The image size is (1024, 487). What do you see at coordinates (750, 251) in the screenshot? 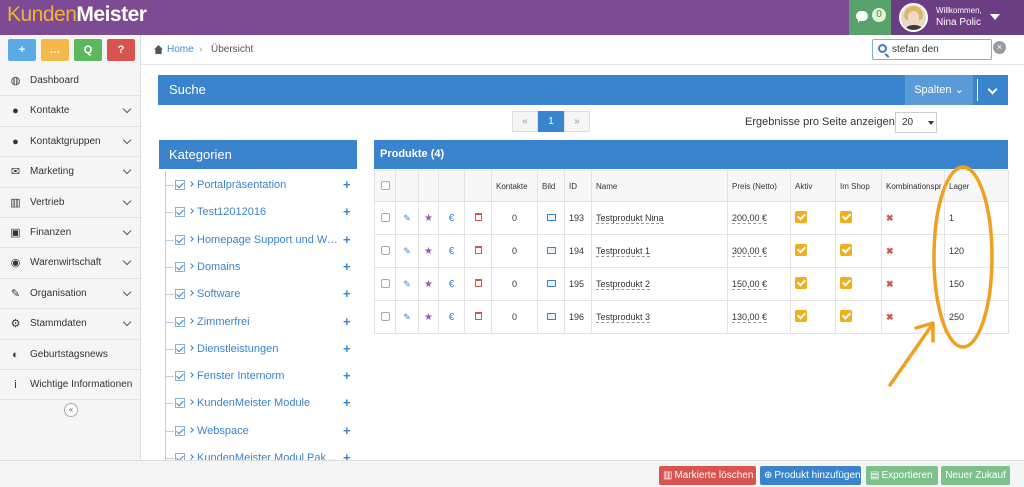
I see `product-price: 300,00 €` at bounding box center [750, 251].